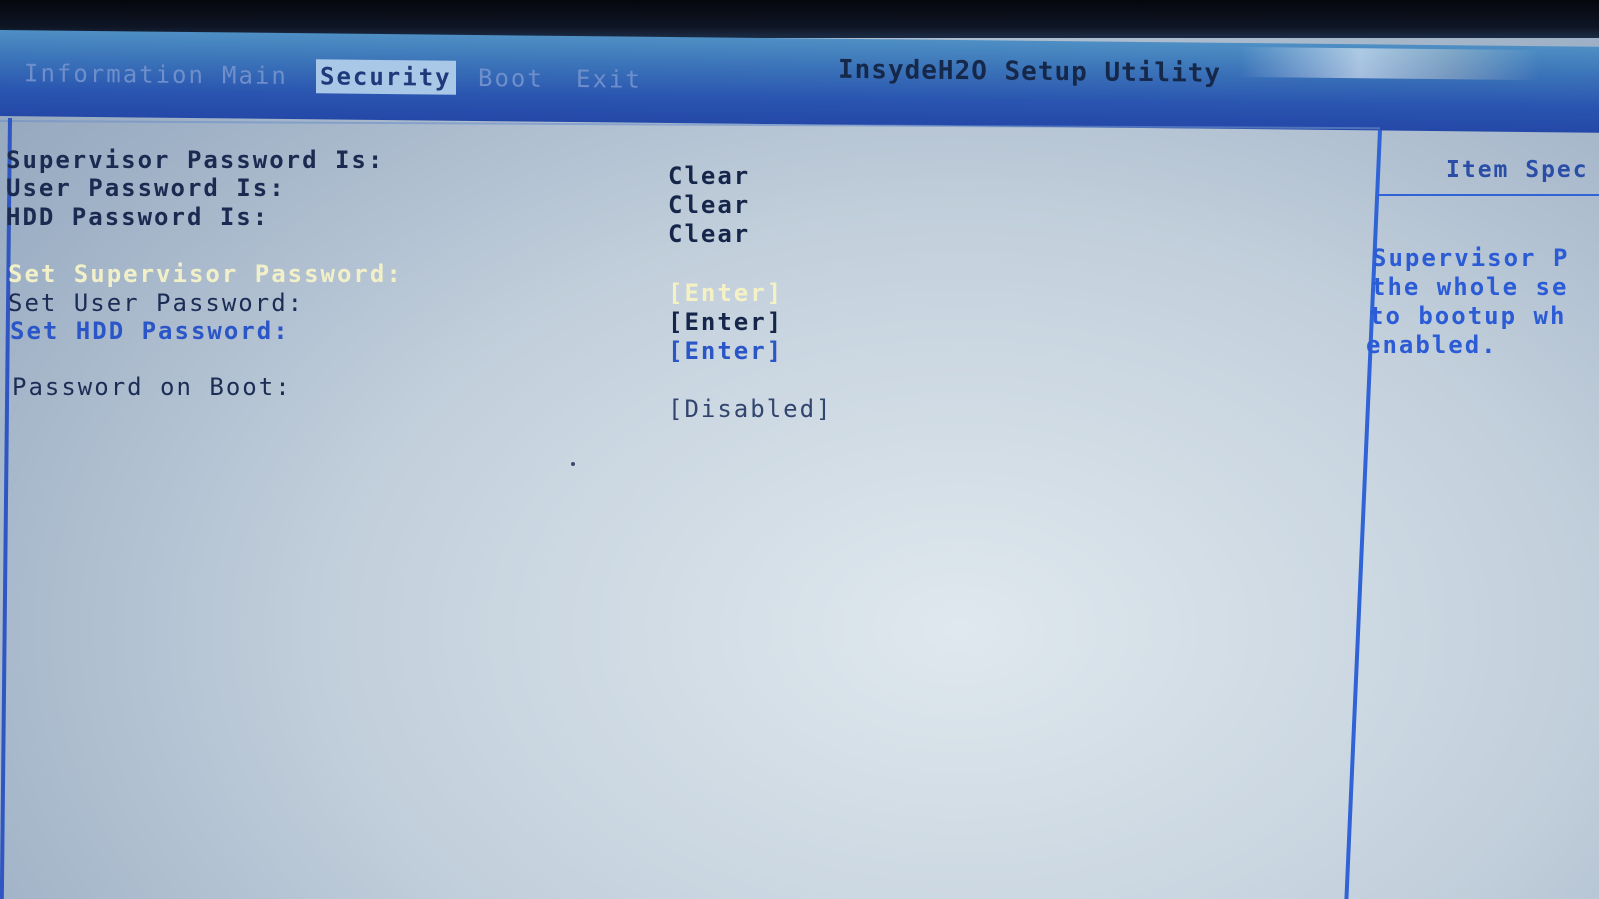 Image resolution: width=1599 pixels, height=899 pixels. Describe the element at coordinates (138, 217) in the screenshot. I see `hdd-password-status-label: HDD Password Is:` at that location.